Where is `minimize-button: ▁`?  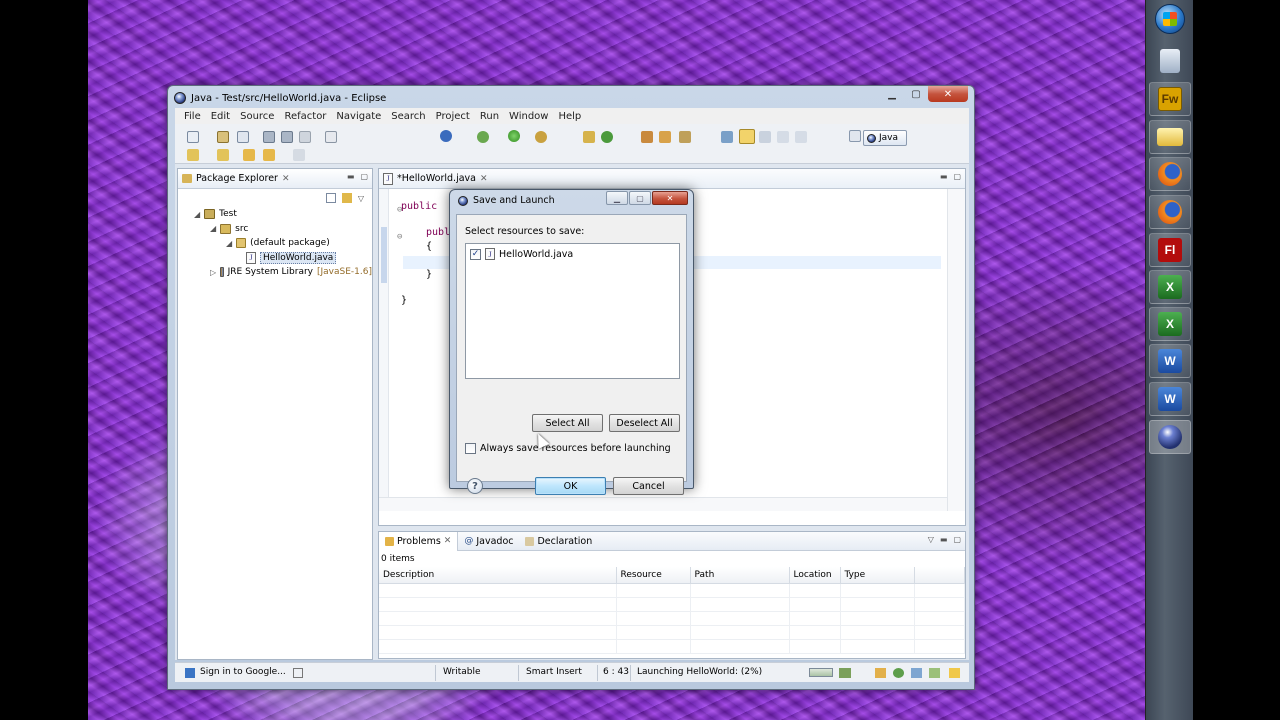
minimize-button: ▁ is located at coordinates (892, 94).